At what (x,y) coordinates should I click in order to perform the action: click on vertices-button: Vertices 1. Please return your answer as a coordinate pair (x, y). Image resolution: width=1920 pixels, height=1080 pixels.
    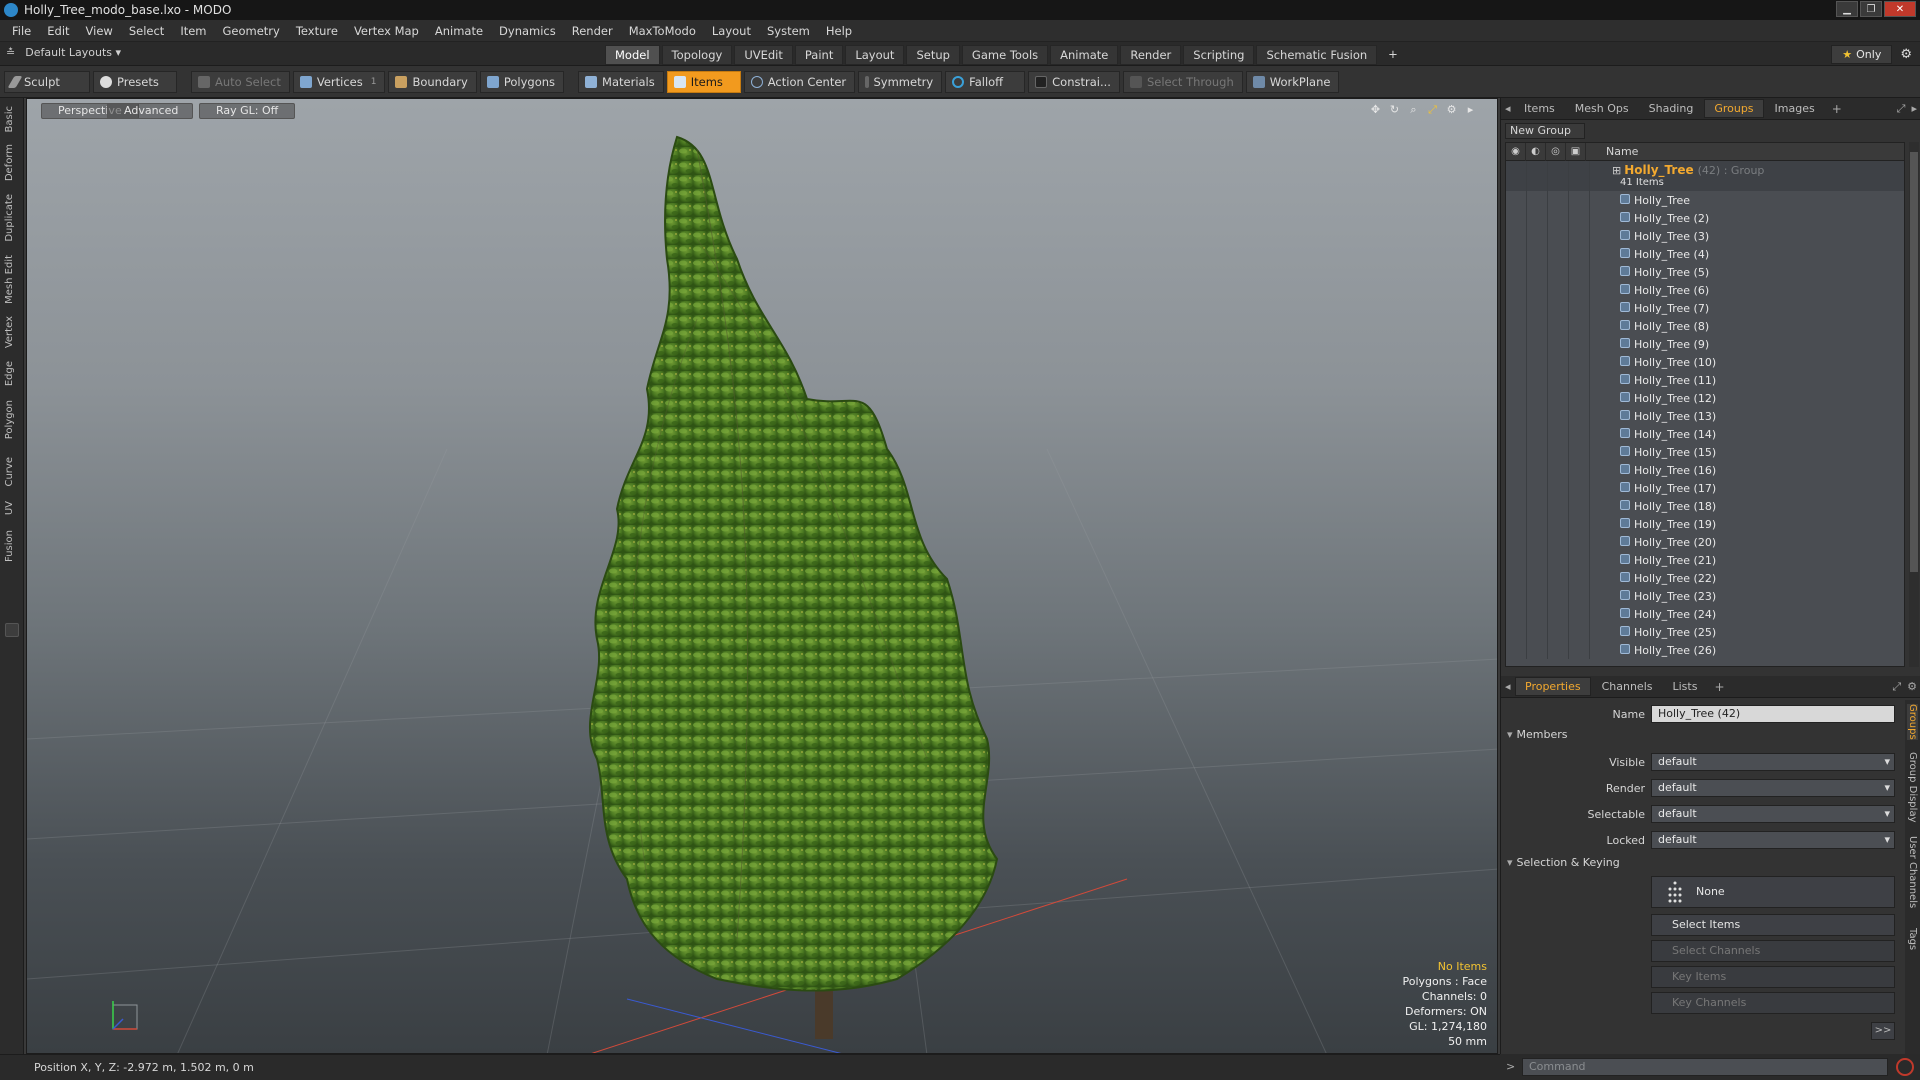
    Looking at the image, I should click on (339, 81).